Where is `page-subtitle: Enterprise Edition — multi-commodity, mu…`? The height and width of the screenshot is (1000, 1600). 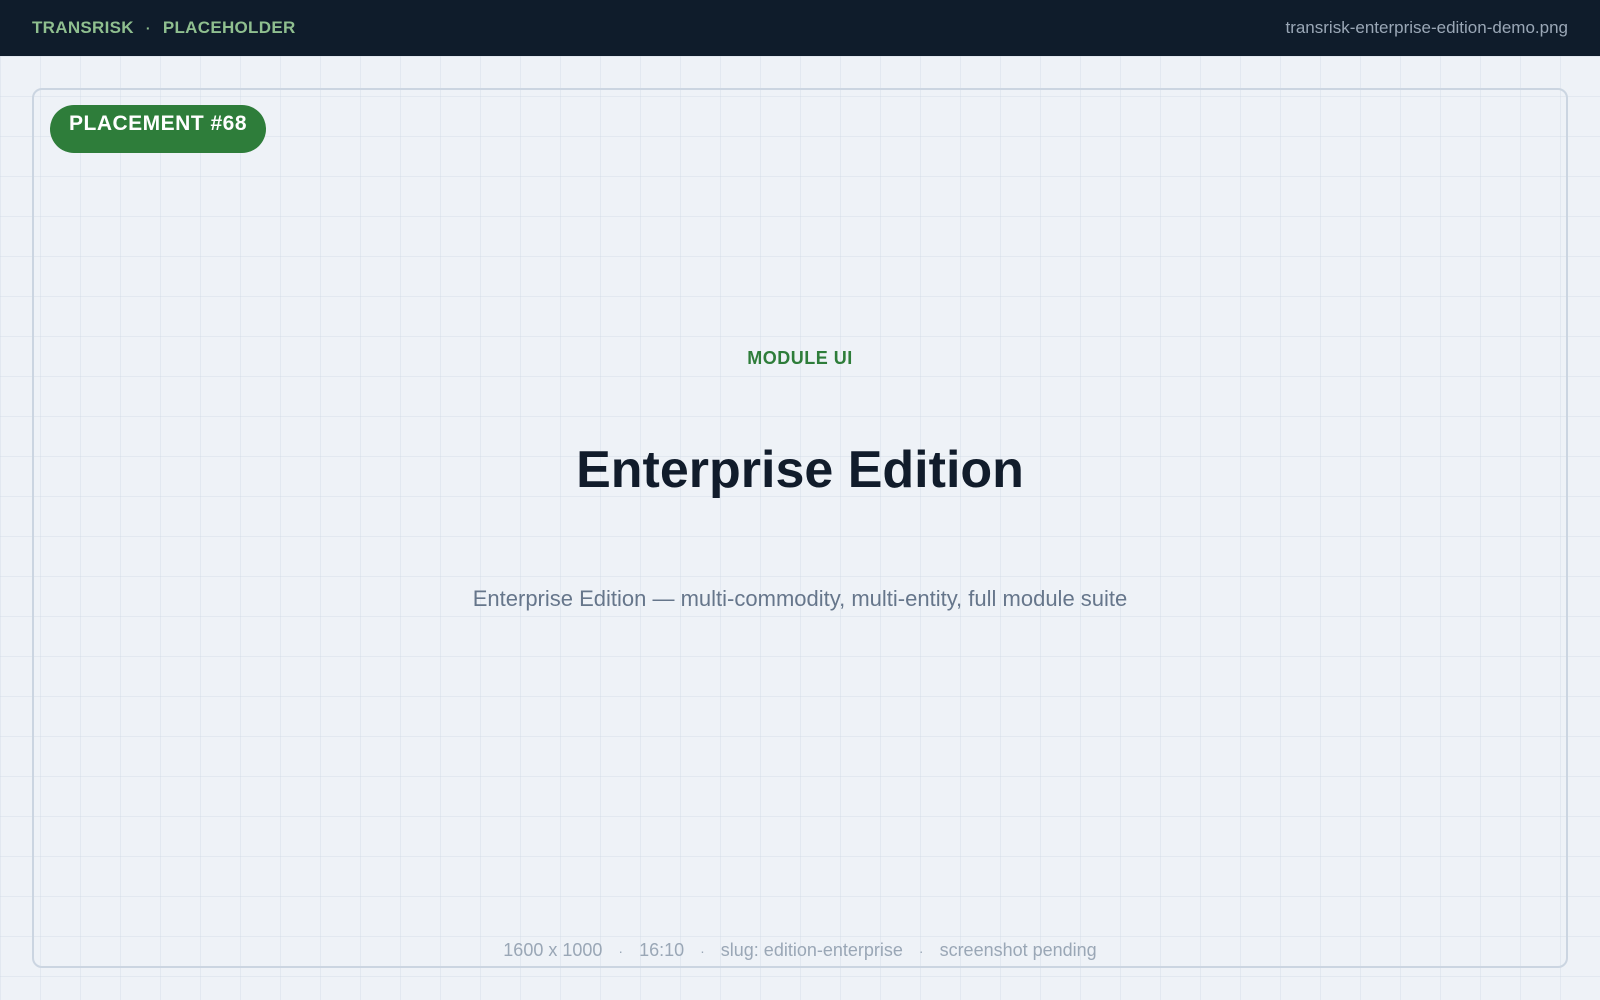
page-subtitle: Enterprise Edition — multi-commodity, mu… is located at coordinates (800, 598).